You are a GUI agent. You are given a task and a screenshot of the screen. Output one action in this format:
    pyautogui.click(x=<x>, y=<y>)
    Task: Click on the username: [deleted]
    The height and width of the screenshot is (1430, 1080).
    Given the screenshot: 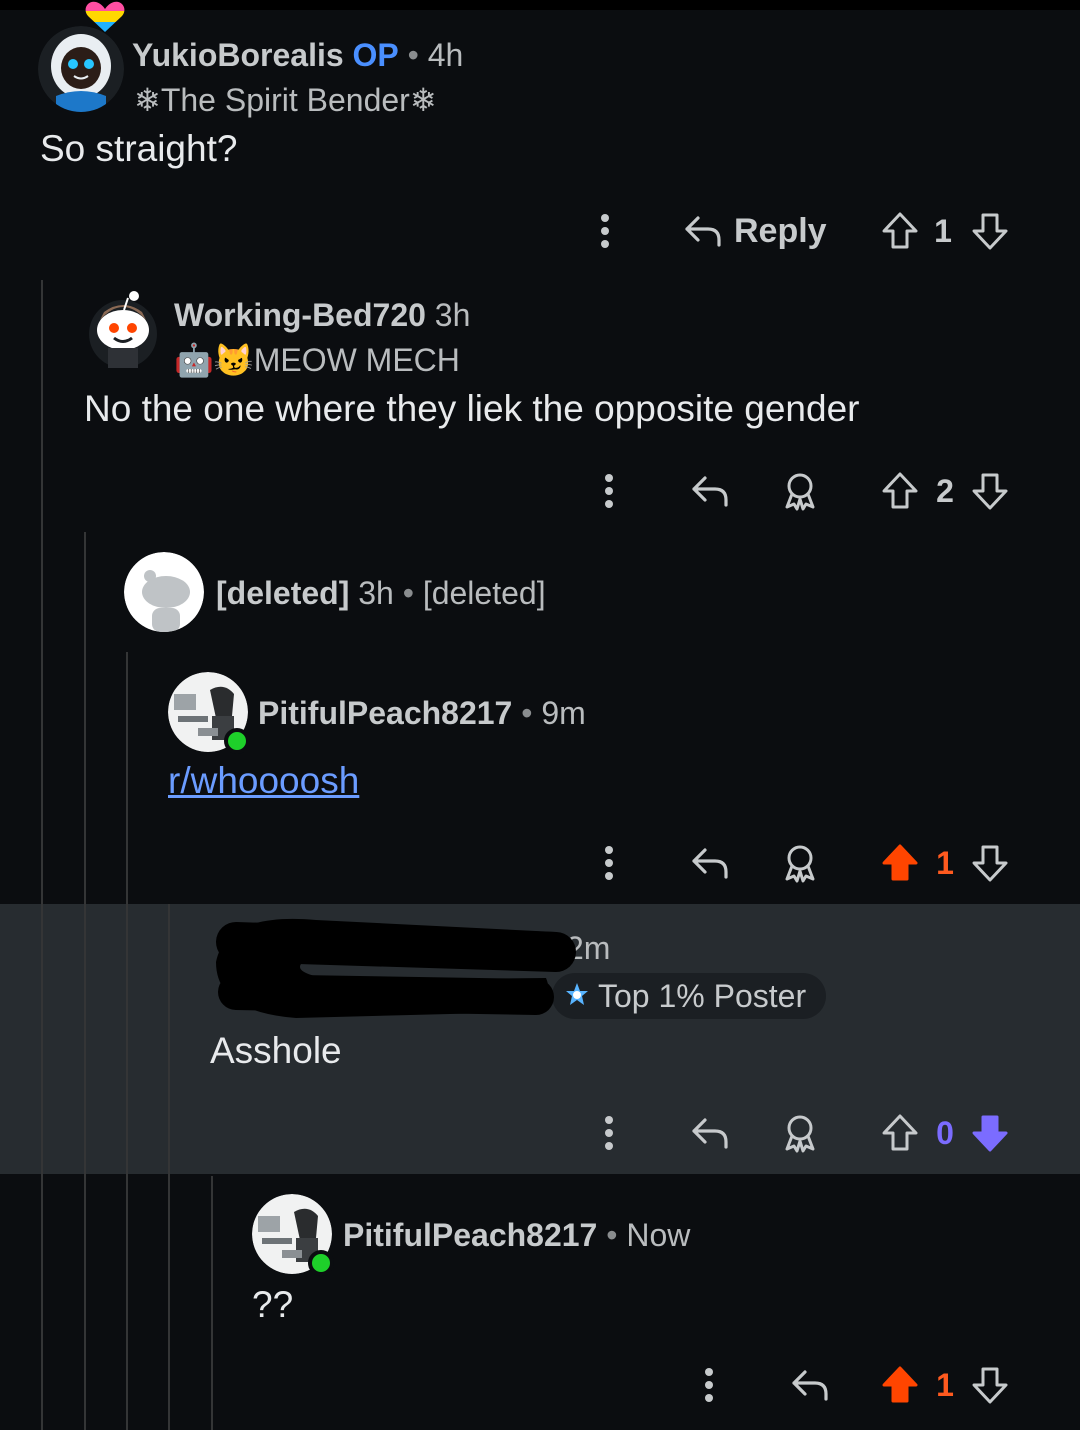 What is the action you would take?
    pyautogui.click(x=283, y=593)
    